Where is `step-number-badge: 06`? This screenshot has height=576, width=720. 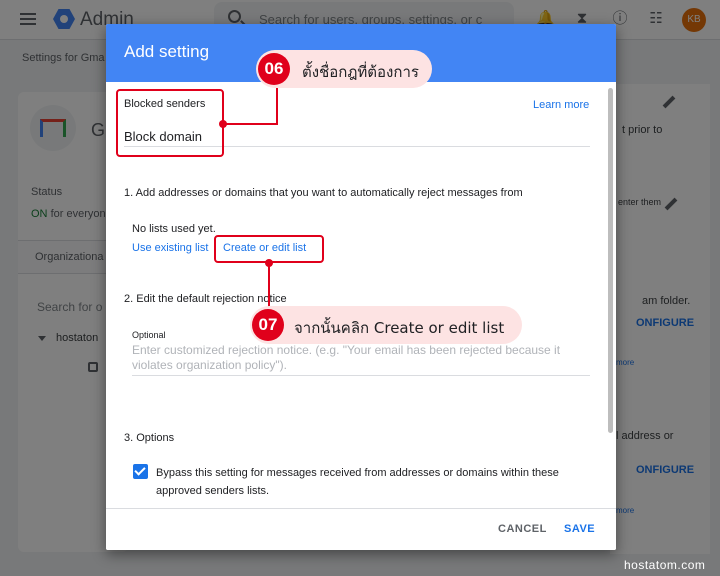 step-number-badge: 06 is located at coordinates (274, 69).